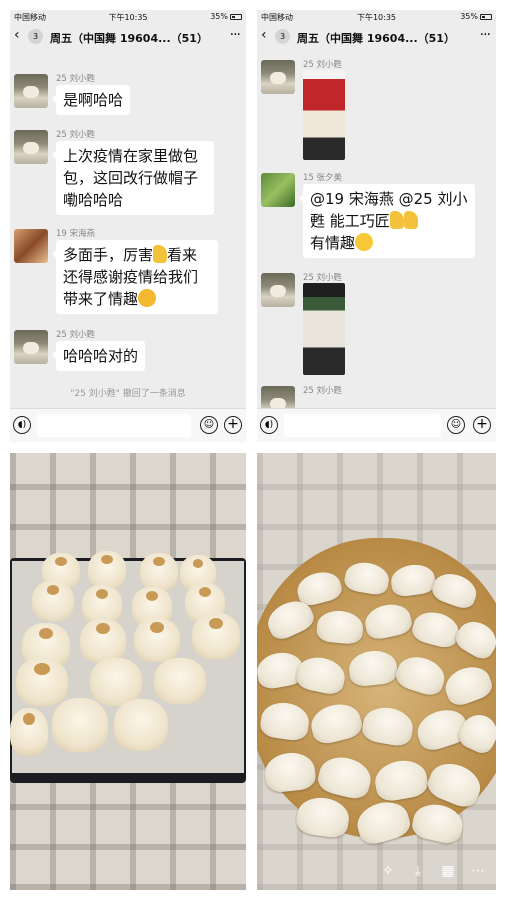 The height and width of the screenshot is (900, 506). Describe the element at coordinates (389, 210) in the screenshot. I see `message-text: @19 宋海燕 @25 刘小甦 能工巧匠` at that location.